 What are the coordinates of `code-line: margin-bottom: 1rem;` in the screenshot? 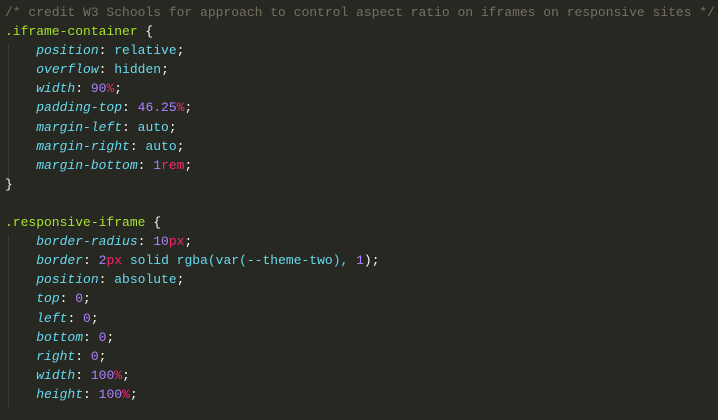 It's located at (361, 165).